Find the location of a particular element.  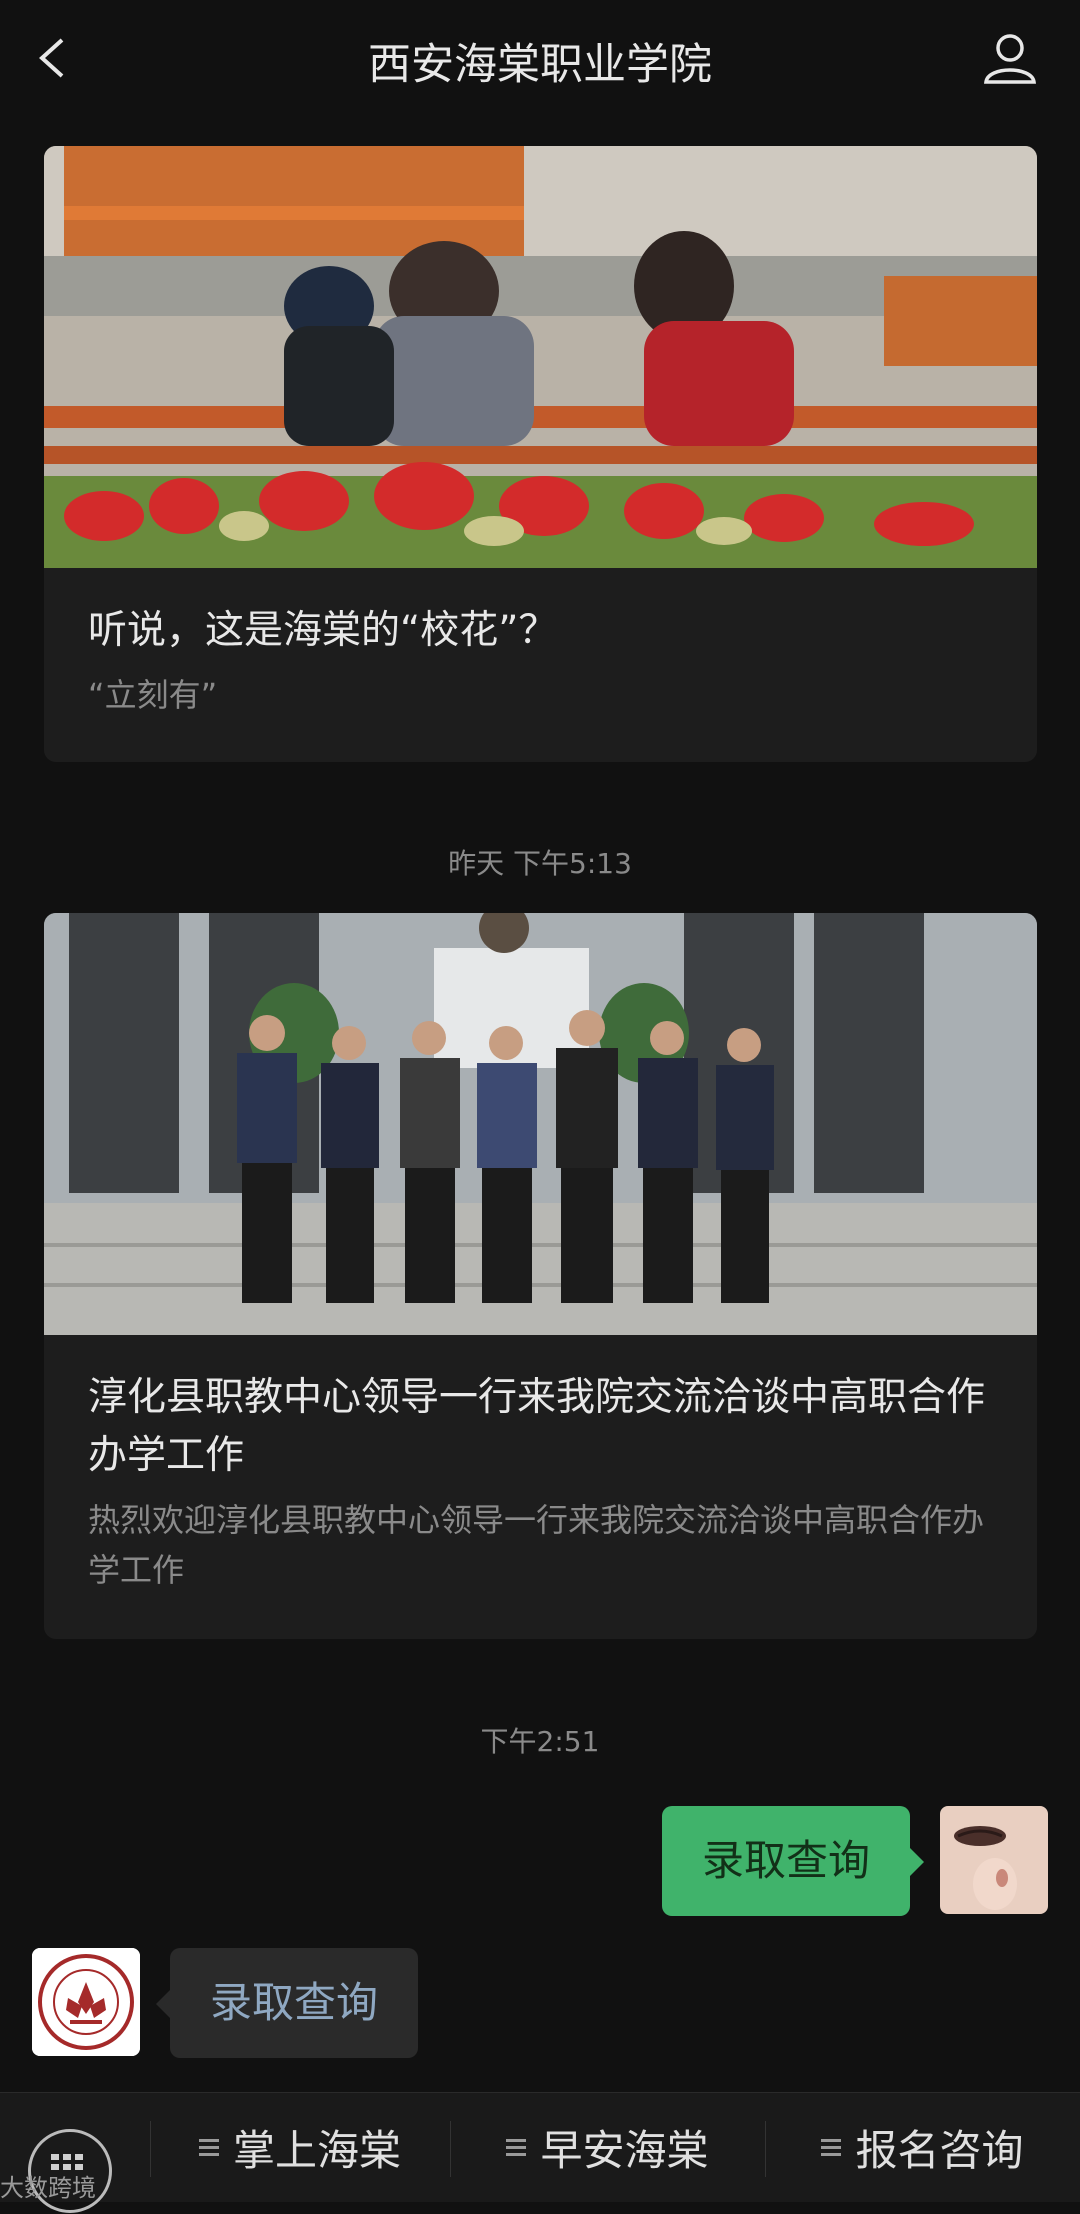

menu-item-registration-consult: 报名咨询 is located at coordinates (922, 2147).